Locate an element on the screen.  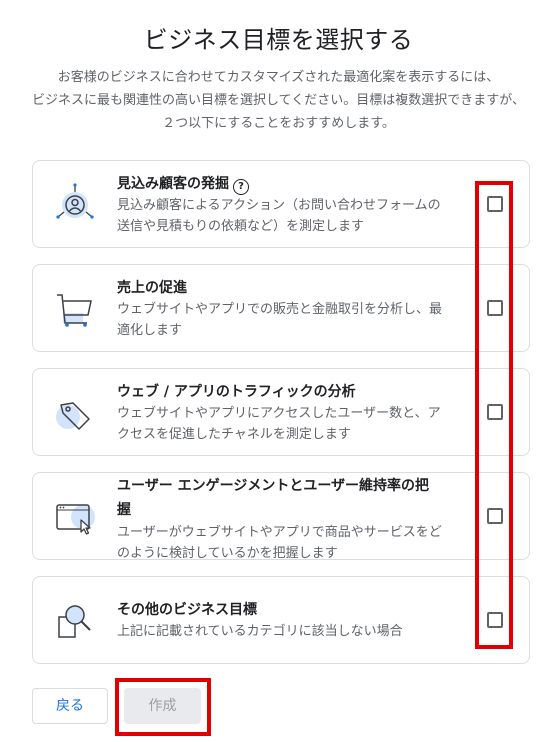
goal-title: その他のビジネス目標 is located at coordinates (187, 610).